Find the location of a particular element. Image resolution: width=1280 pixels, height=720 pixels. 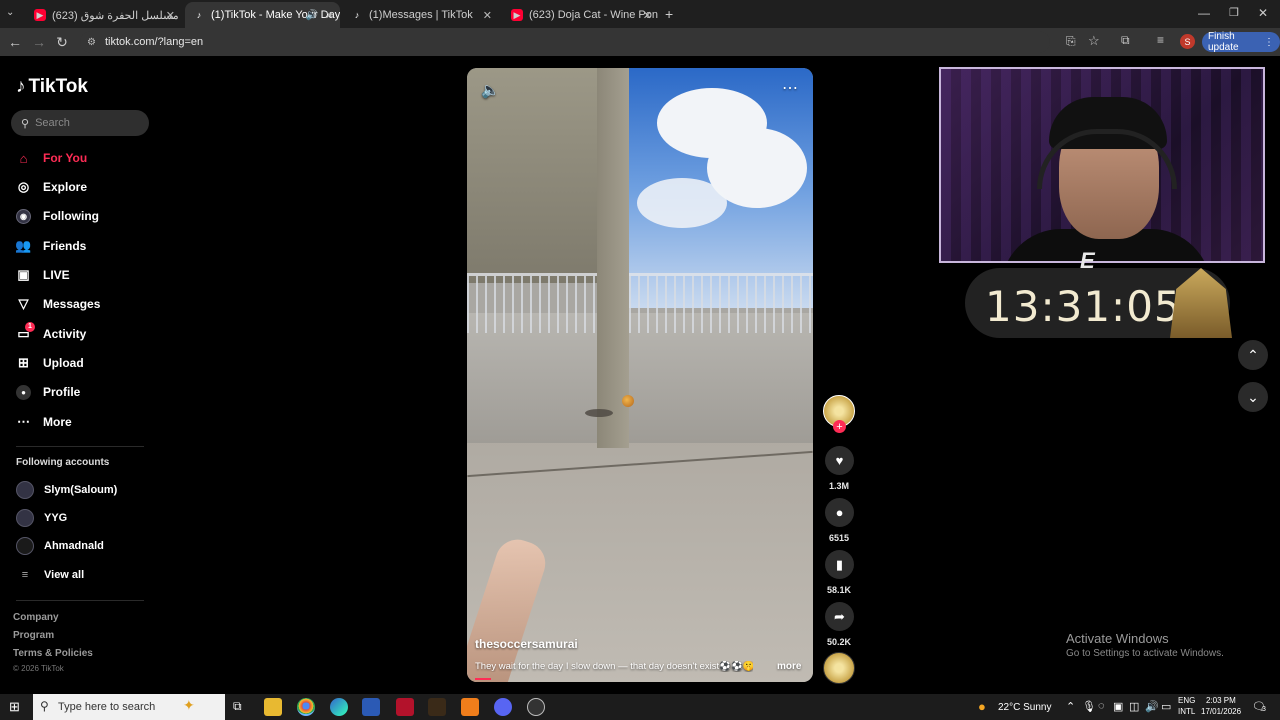

follow-plus-icon: + is located at coordinates (839, 426).